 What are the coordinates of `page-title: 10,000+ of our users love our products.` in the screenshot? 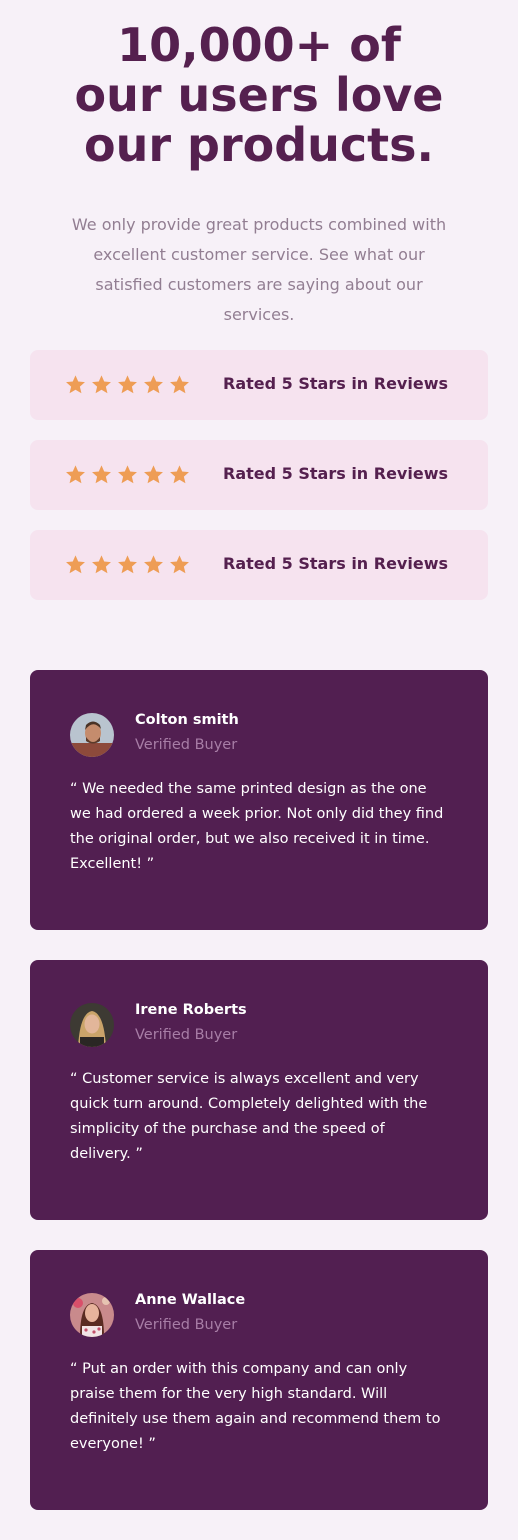 It's located at (259, 95).